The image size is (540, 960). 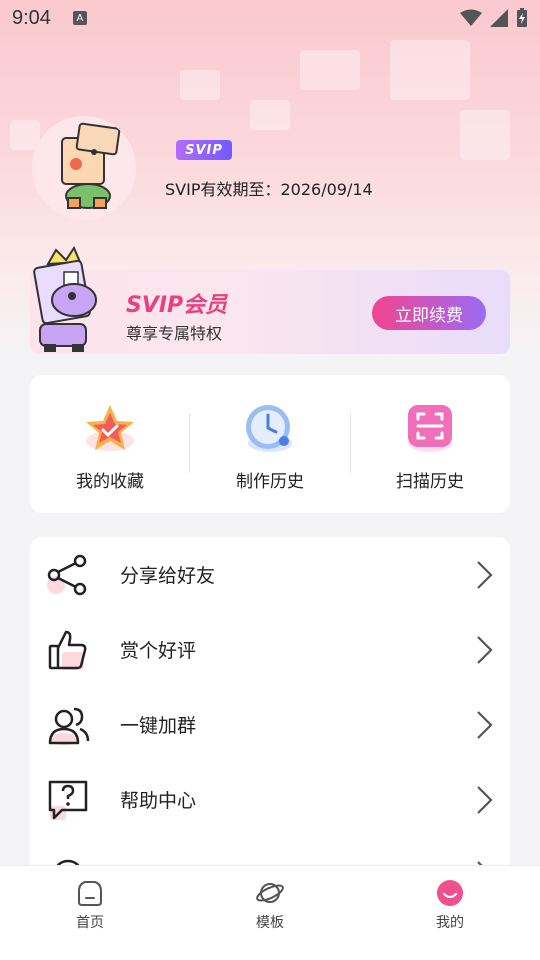 What do you see at coordinates (204, 150) in the screenshot?
I see `svip-badge: SVIP` at bounding box center [204, 150].